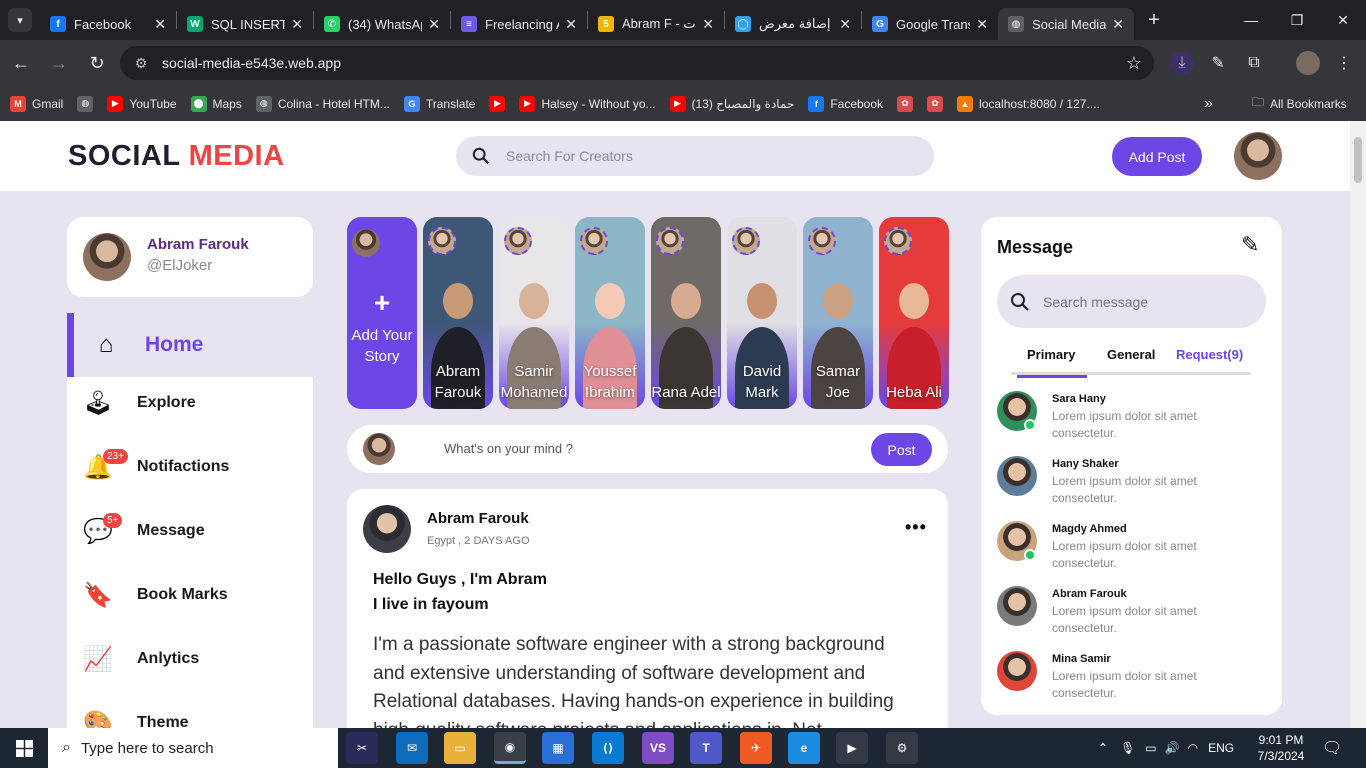 This screenshot has height=768, width=1366. Describe the element at coordinates (216, 103) in the screenshot. I see `bookmark-3: ⬤ Maps` at that location.